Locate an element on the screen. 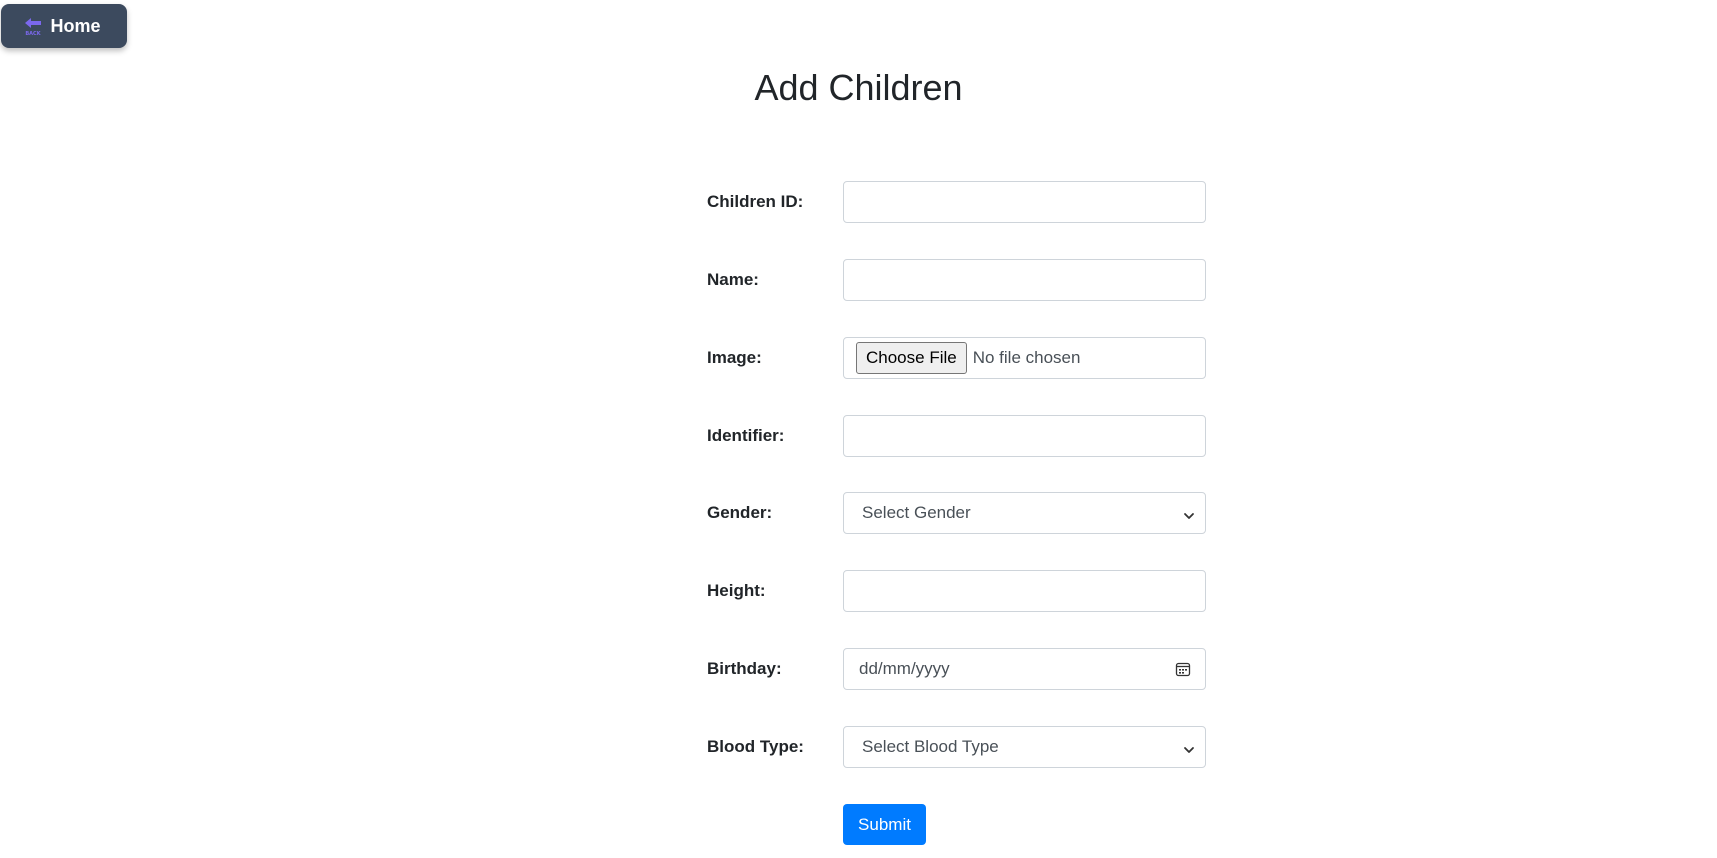 The image size is (1717, 858). home-button: BACK Home is located at coordinates (64, 26).